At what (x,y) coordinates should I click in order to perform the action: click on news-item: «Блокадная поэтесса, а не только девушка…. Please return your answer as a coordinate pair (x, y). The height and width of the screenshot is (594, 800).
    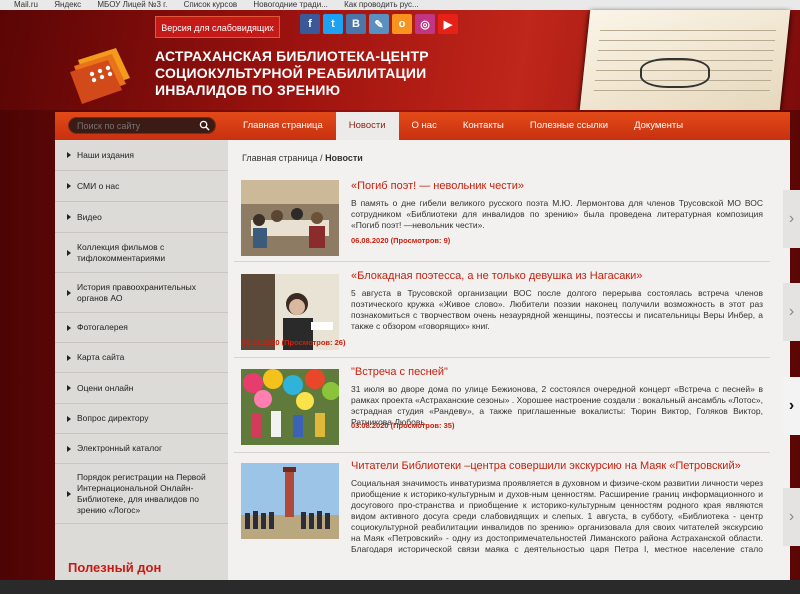
    Looking at the image, I should click on (502, 310).